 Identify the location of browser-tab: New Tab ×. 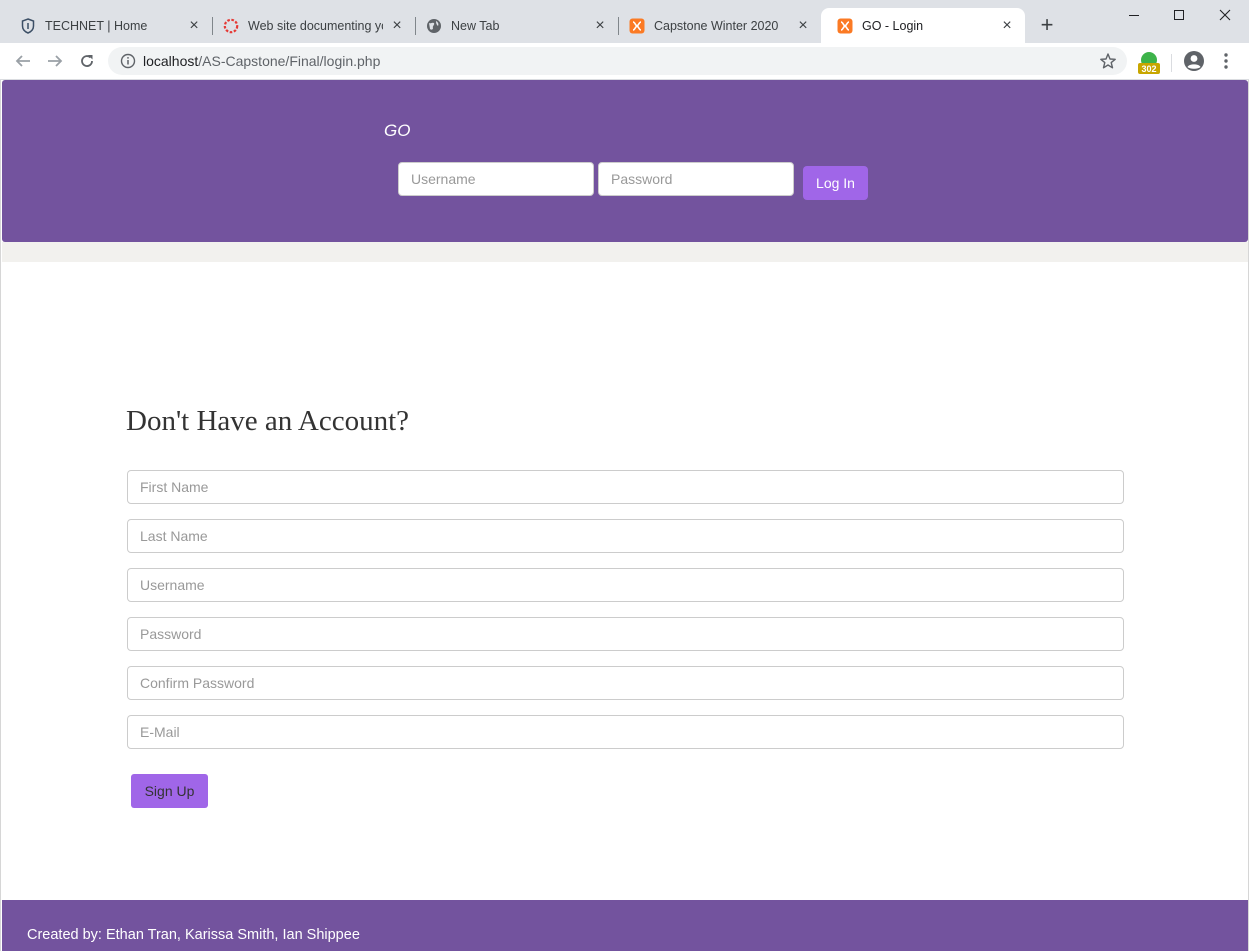
(514, 25).